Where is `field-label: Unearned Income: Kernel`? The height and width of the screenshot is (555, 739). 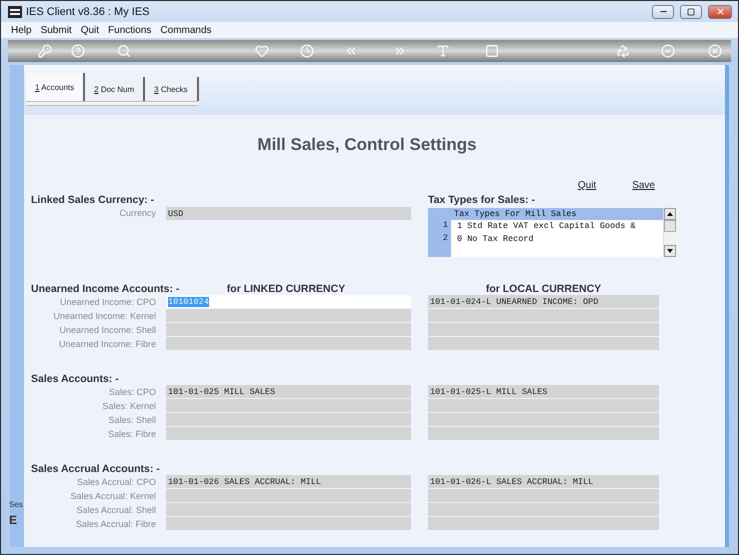 field-label: Unearned Income: Kernel is located at coordinates (104, 316).